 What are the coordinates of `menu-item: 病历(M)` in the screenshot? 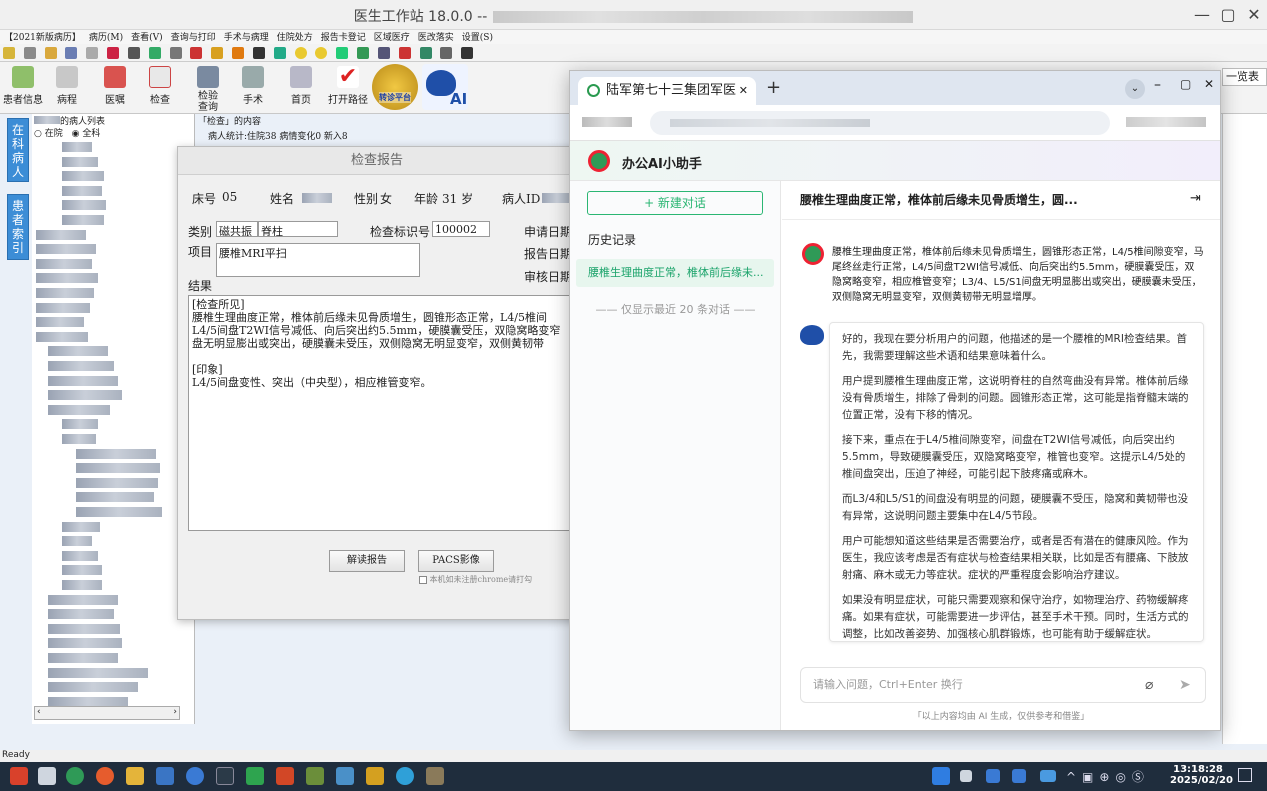 It's located at (106, 38).